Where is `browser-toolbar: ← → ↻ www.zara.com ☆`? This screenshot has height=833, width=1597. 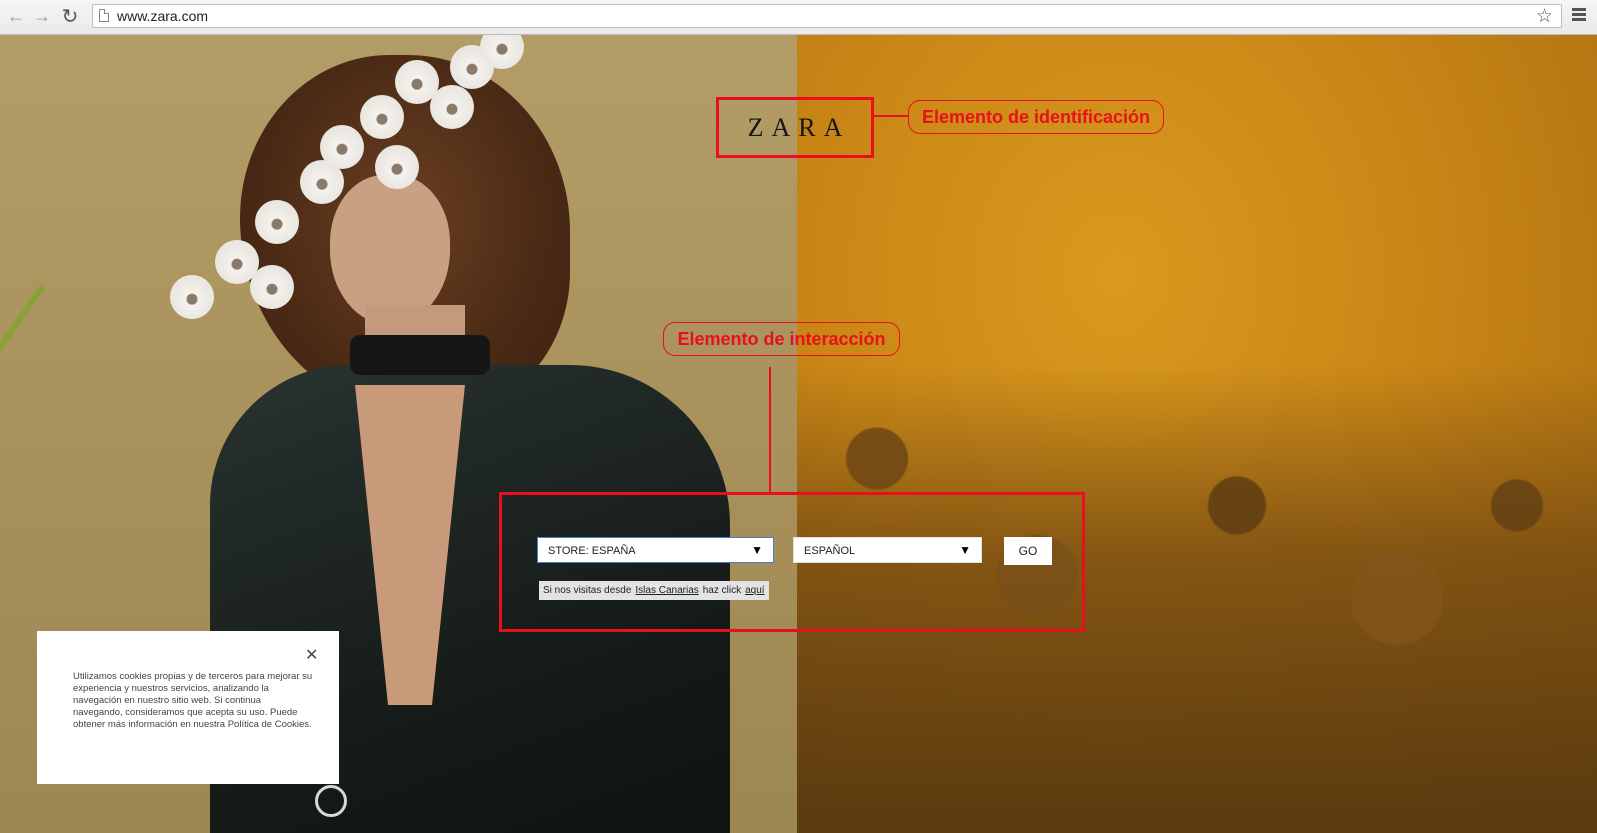
browser-toolbar: ← → ↻ www.zara.com ☆ is located at coordinates (798, 17).